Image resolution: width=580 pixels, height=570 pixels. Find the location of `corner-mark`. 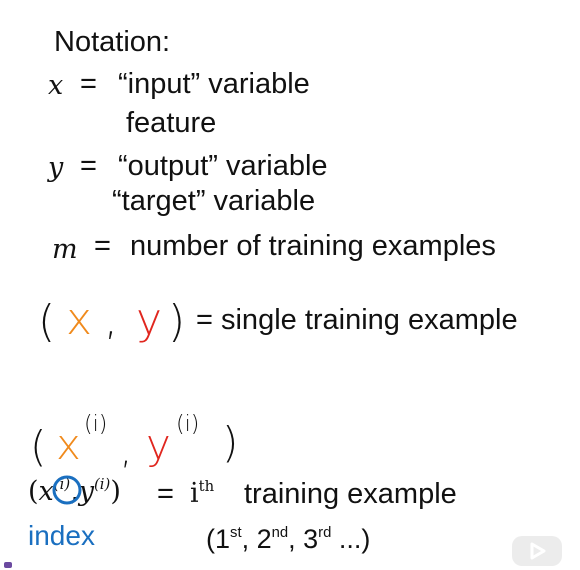

corner-mark is located at coordinates (8, 565).